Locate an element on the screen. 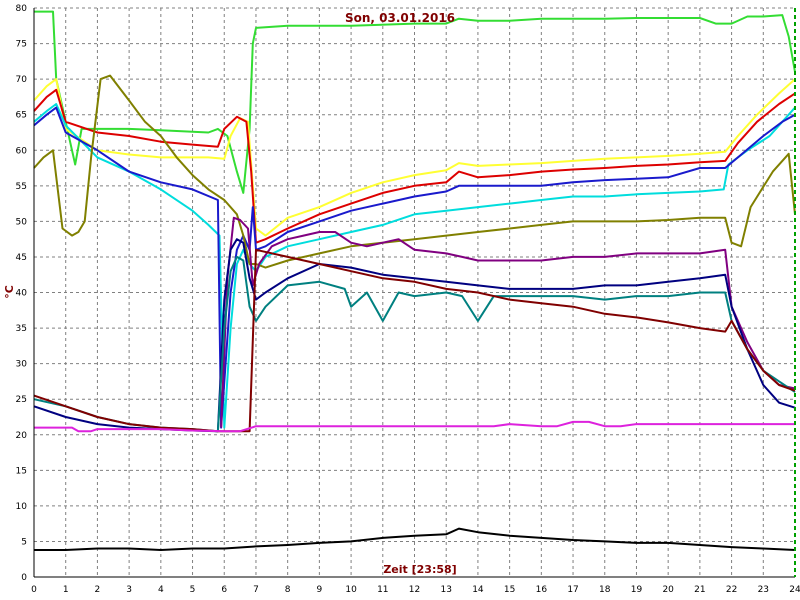 The image size is (800, 600). x-tick-label: 19 is located at coordinates (637, 590).